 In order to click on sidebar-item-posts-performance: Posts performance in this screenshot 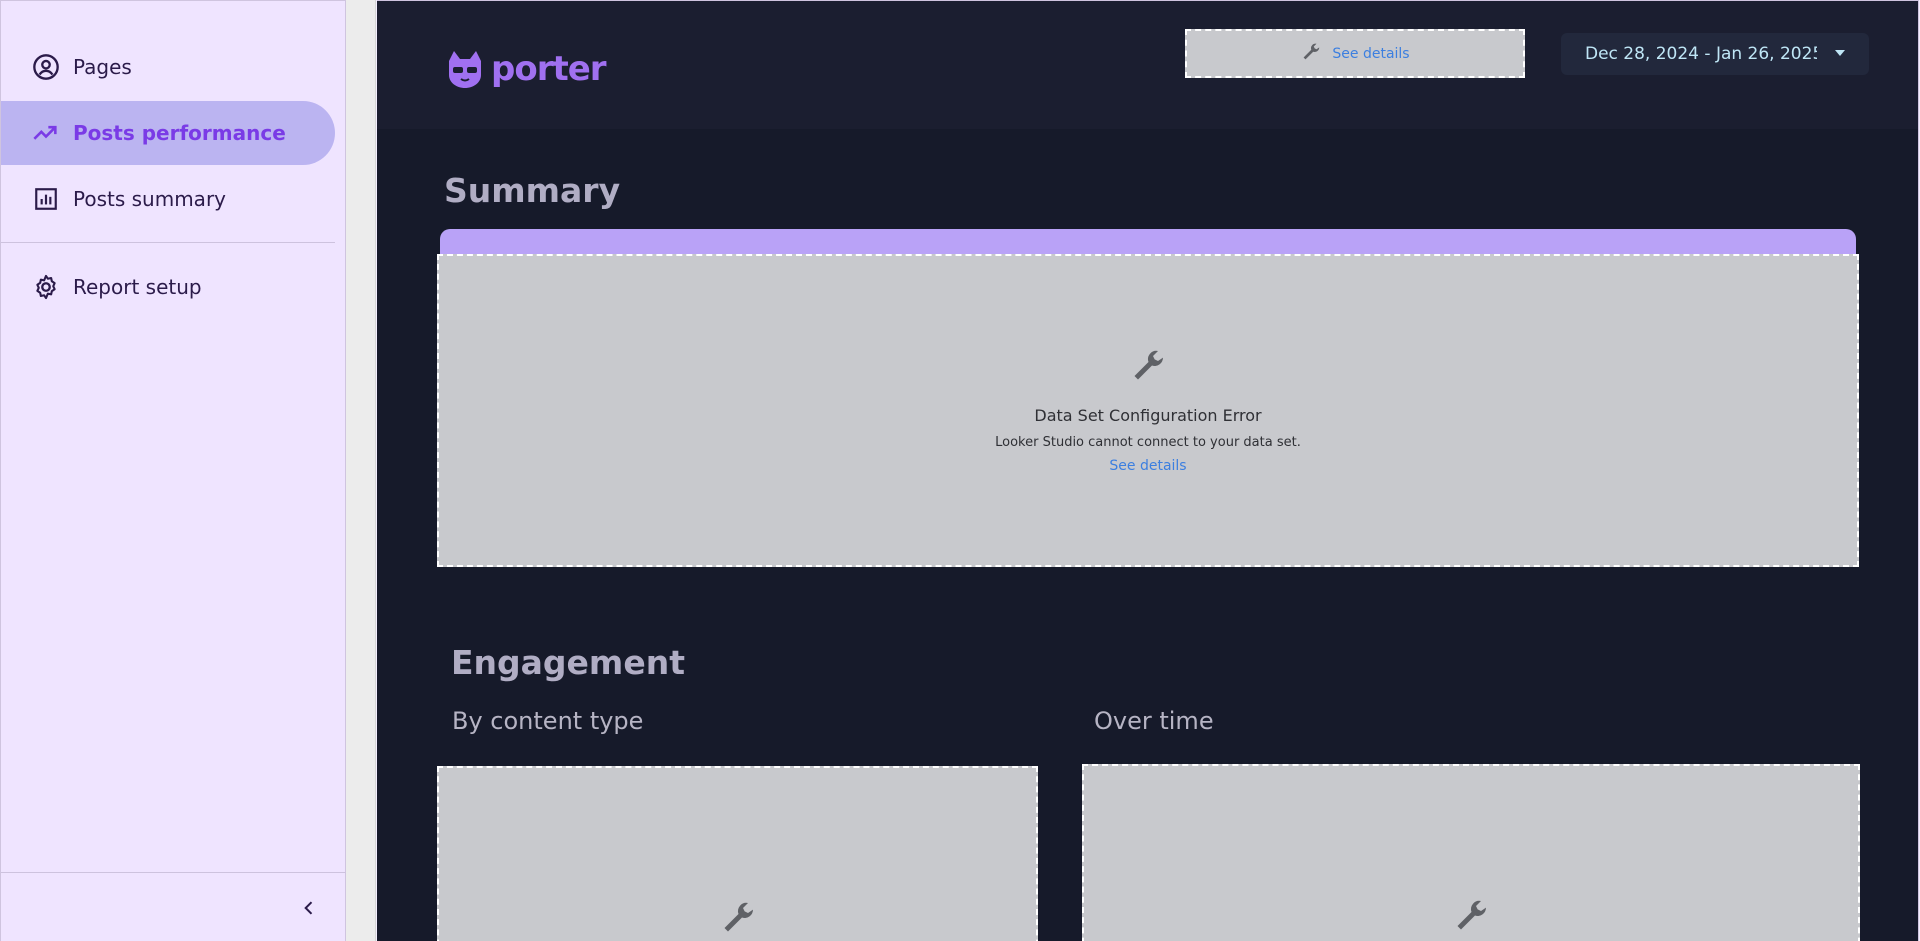, I will do `click(168, 133)`.